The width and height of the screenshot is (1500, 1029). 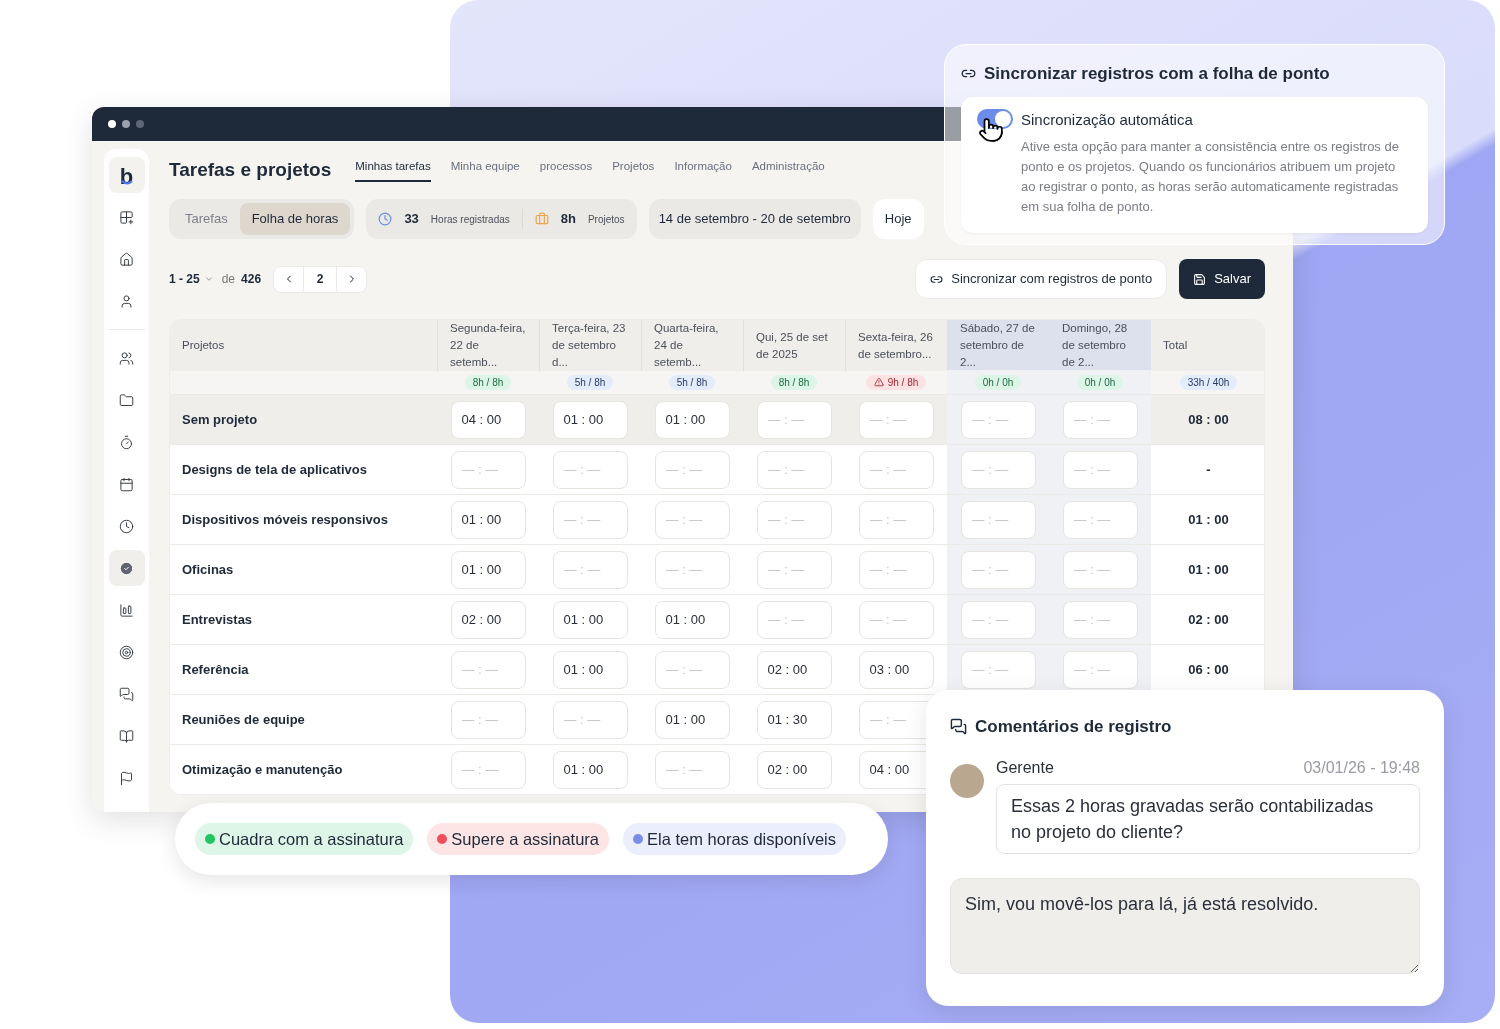 What do you see at coordinates (126, 259) in the screenshot?
I see `home-icon` at bounding box center [126, 259].